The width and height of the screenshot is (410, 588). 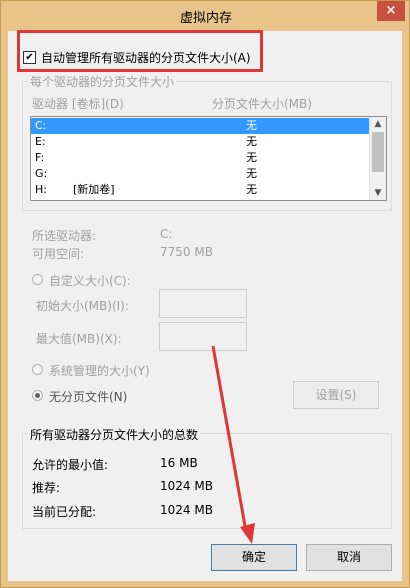 I want to click on min-allowed-value: 16 MB, so click(x=179, y=463).